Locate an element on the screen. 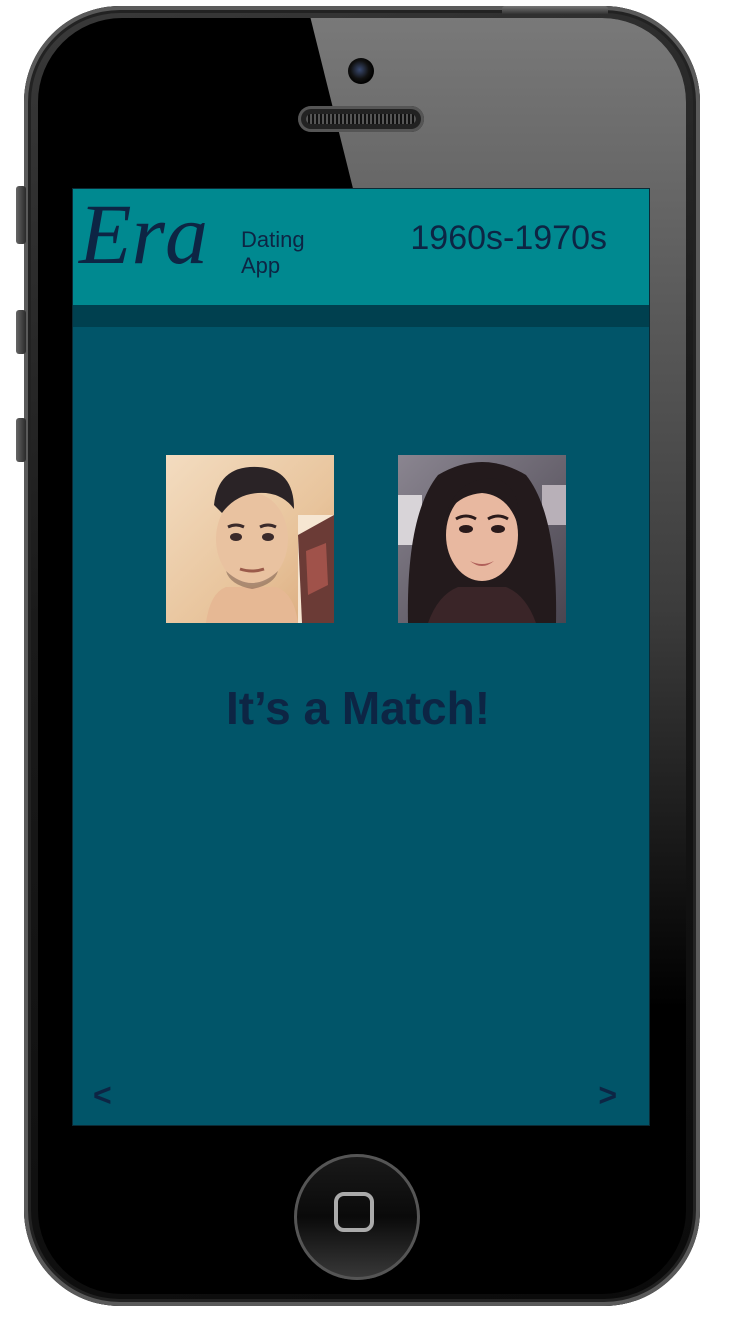 The height and width of the screenshot is (1334, 750). front-camera is located at coordinates (361, 71).